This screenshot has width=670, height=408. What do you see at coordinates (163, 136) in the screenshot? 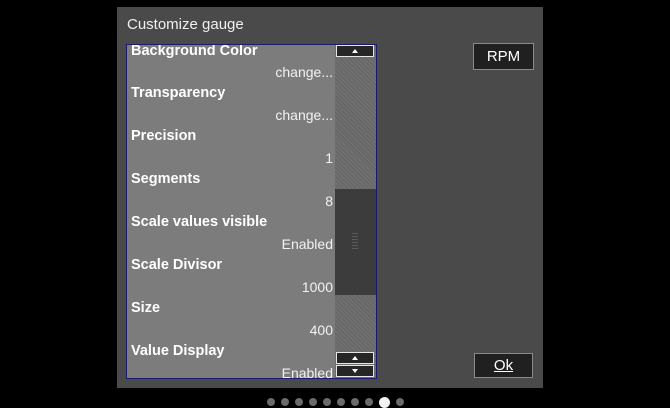
I see `setting-label-precision: Precision` at bounding box center [163, 136].